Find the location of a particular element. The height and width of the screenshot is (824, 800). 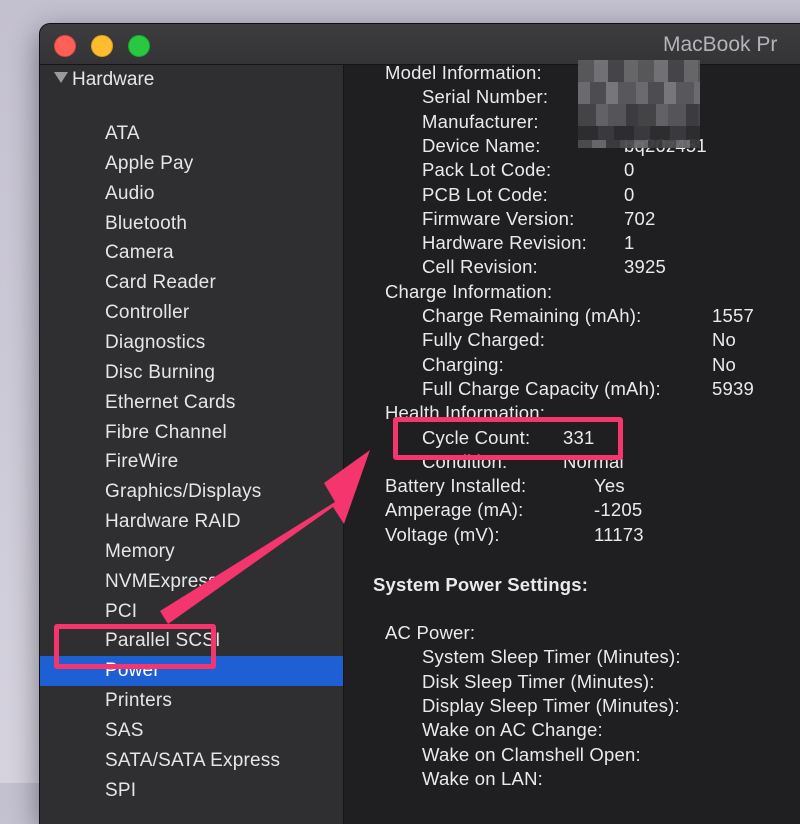

sidebar-item-fibre-channel: Fibre Channel is located at coordinates (191, 433).